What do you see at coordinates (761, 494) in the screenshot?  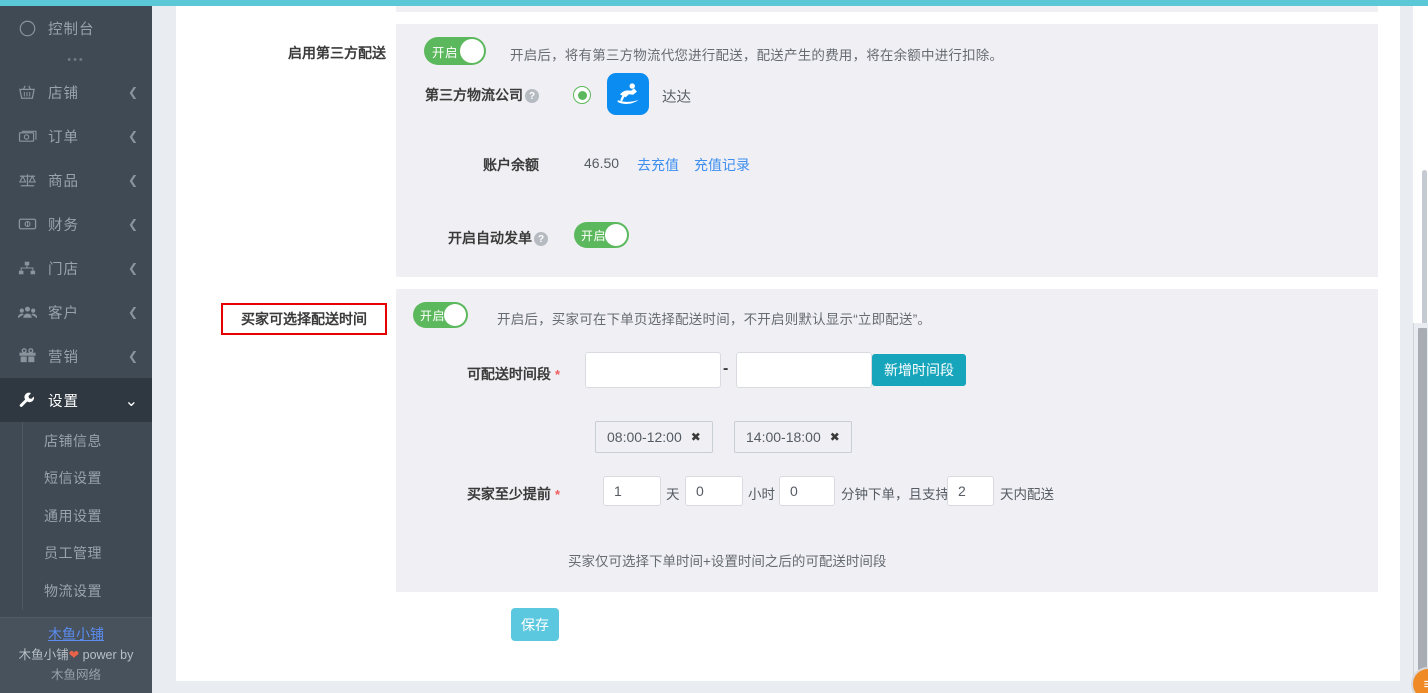 I see `advance-hours-unit: 小时` at bounding box center [761, 494].